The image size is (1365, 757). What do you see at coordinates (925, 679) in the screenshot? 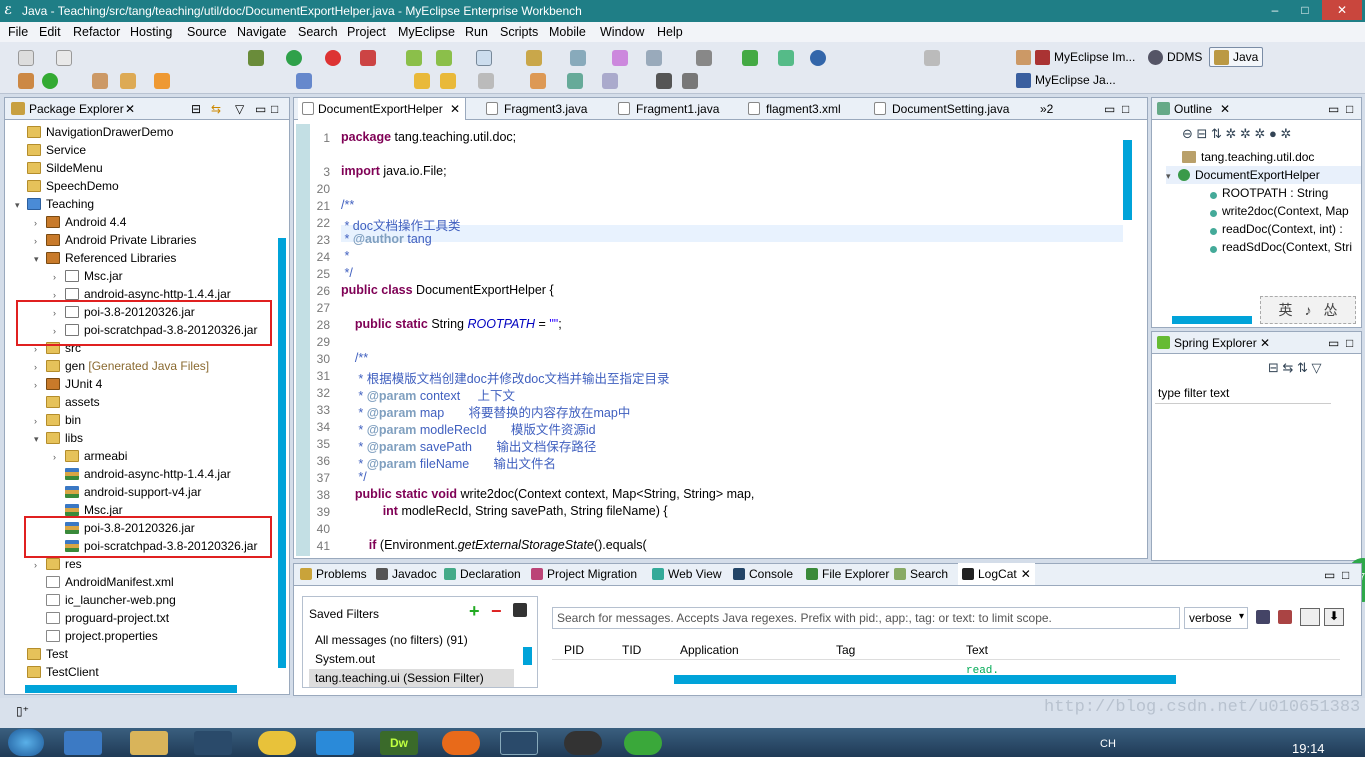
I see `logcat-scrollbar` at bounding box center [925, 679].